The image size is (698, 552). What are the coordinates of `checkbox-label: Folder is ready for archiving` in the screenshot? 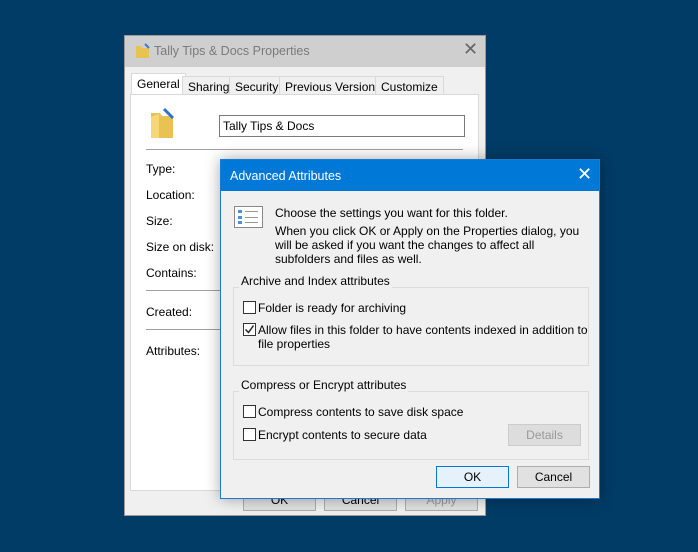 It's located at (332, 308).